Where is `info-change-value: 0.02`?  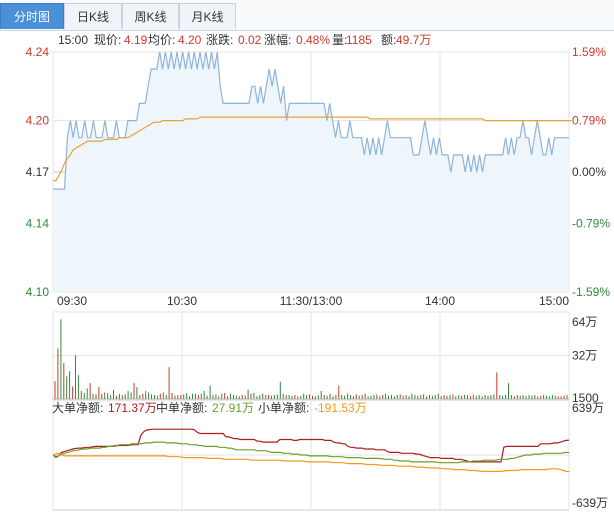 info-change-value: 0.02 is located at coordinates (250, 40).